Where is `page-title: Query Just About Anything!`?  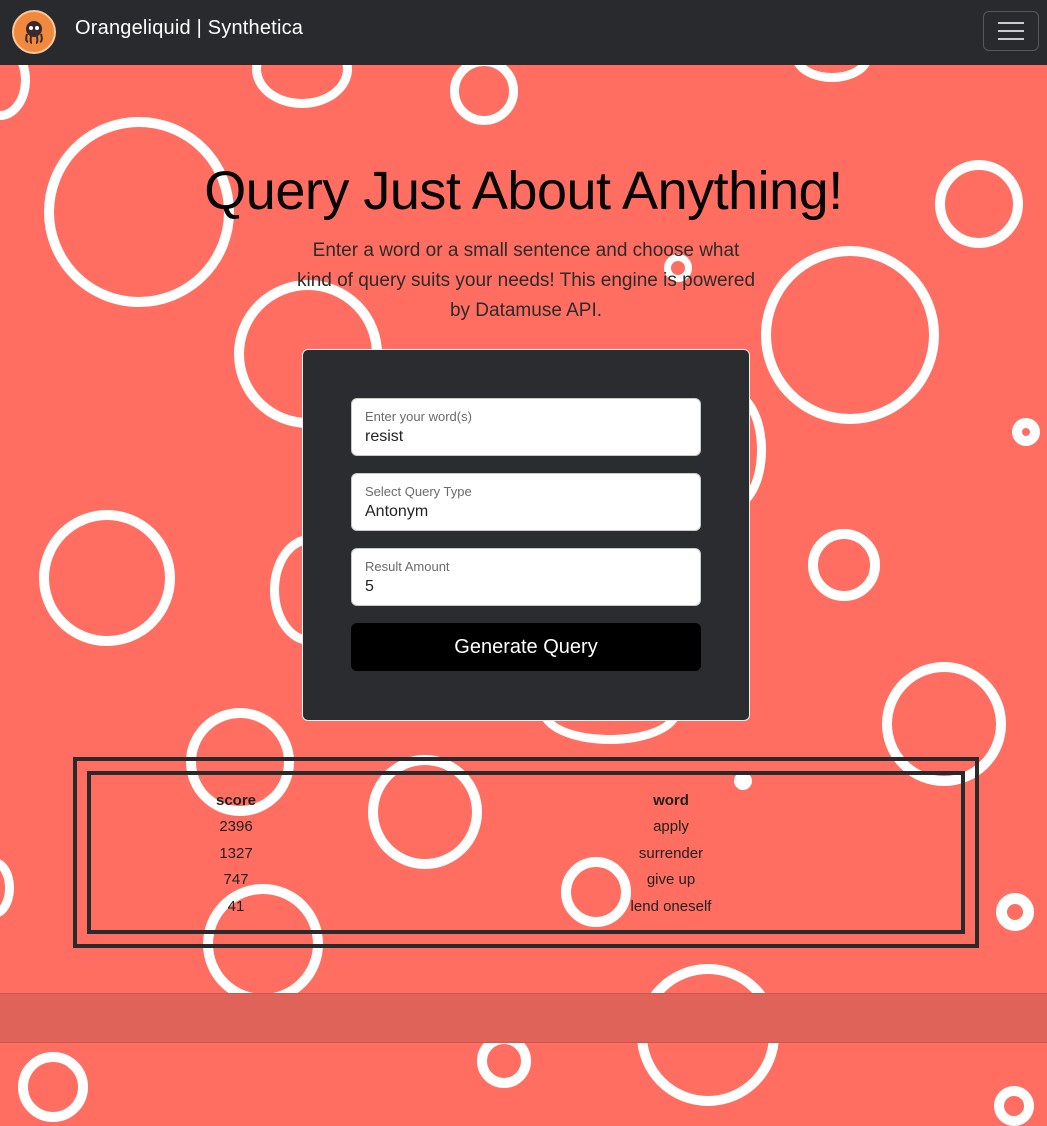 page-title: Query Just About Anything! is located at coordinates (523, 191).